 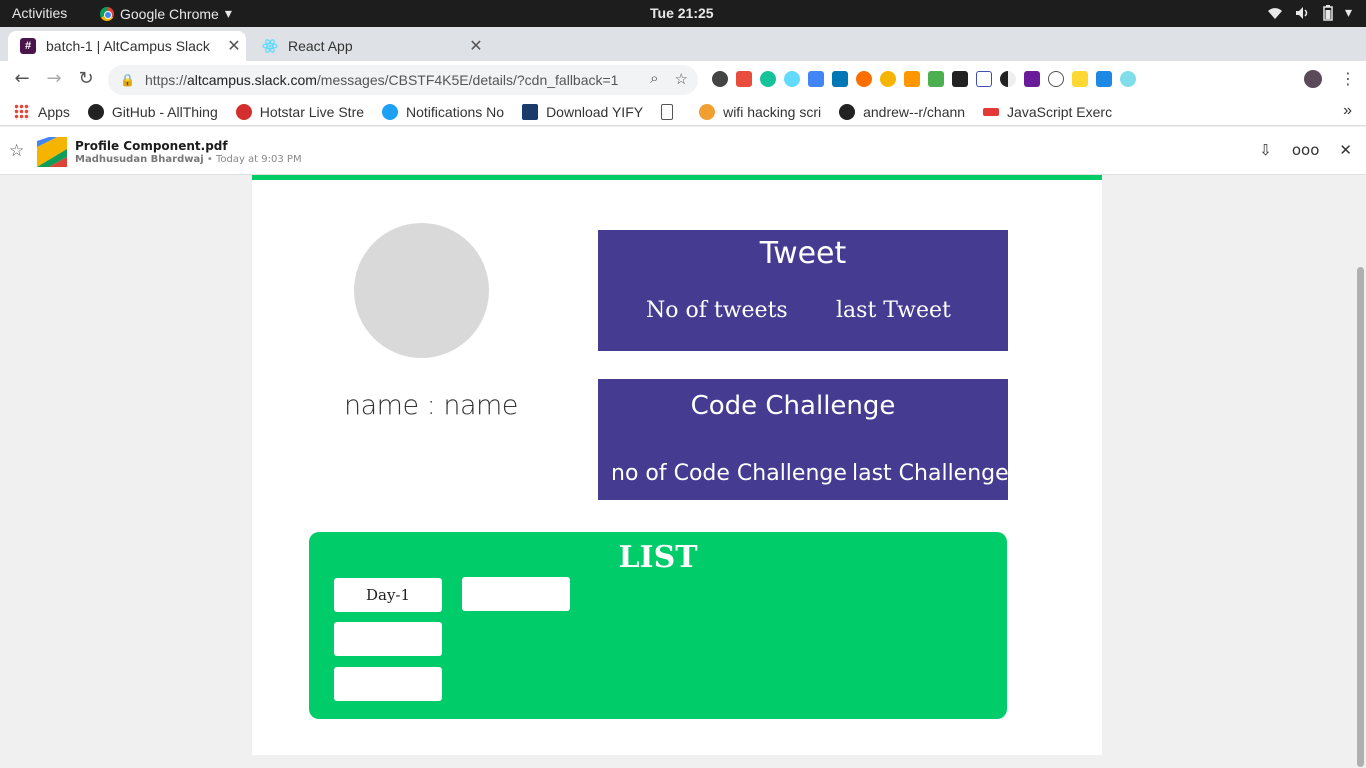 I want to click on code-extension-icon, so click(x=1056, y=79).